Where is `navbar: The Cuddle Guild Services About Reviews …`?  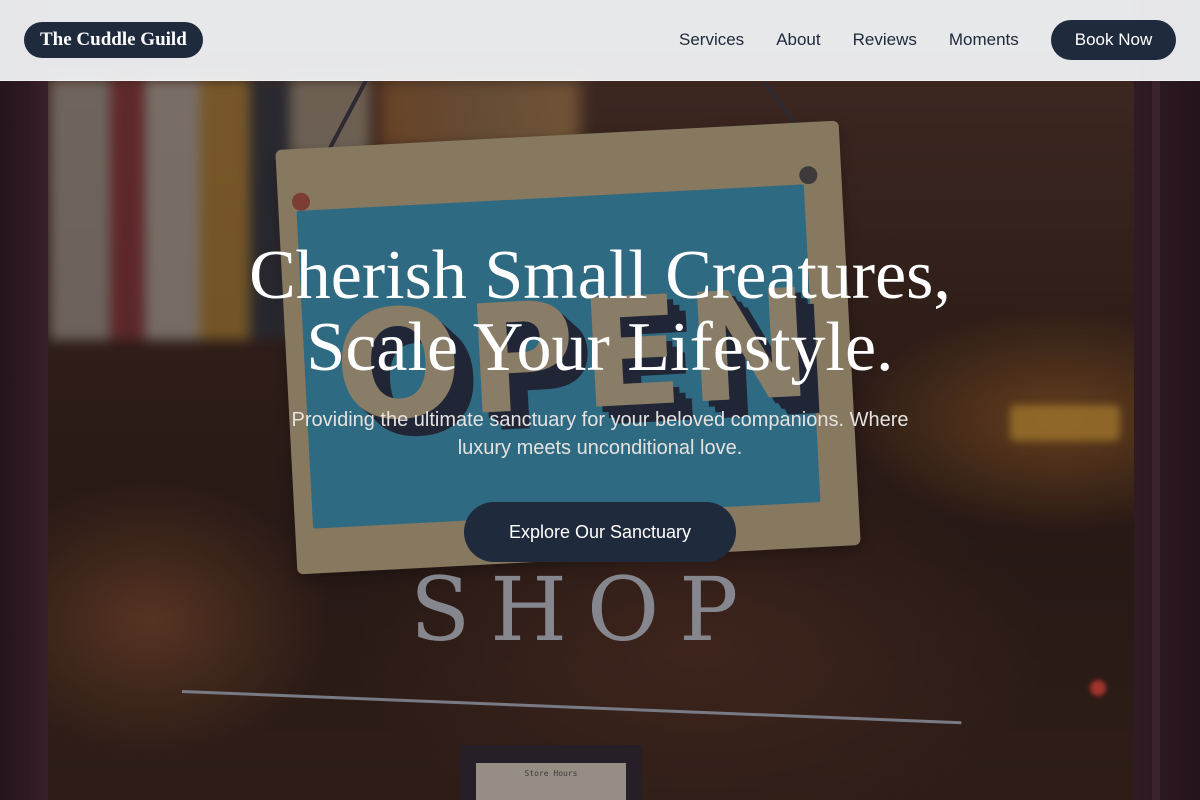
navbar: The Cuddle Guild Services About Reviews … is located at coordinates (600, 40).